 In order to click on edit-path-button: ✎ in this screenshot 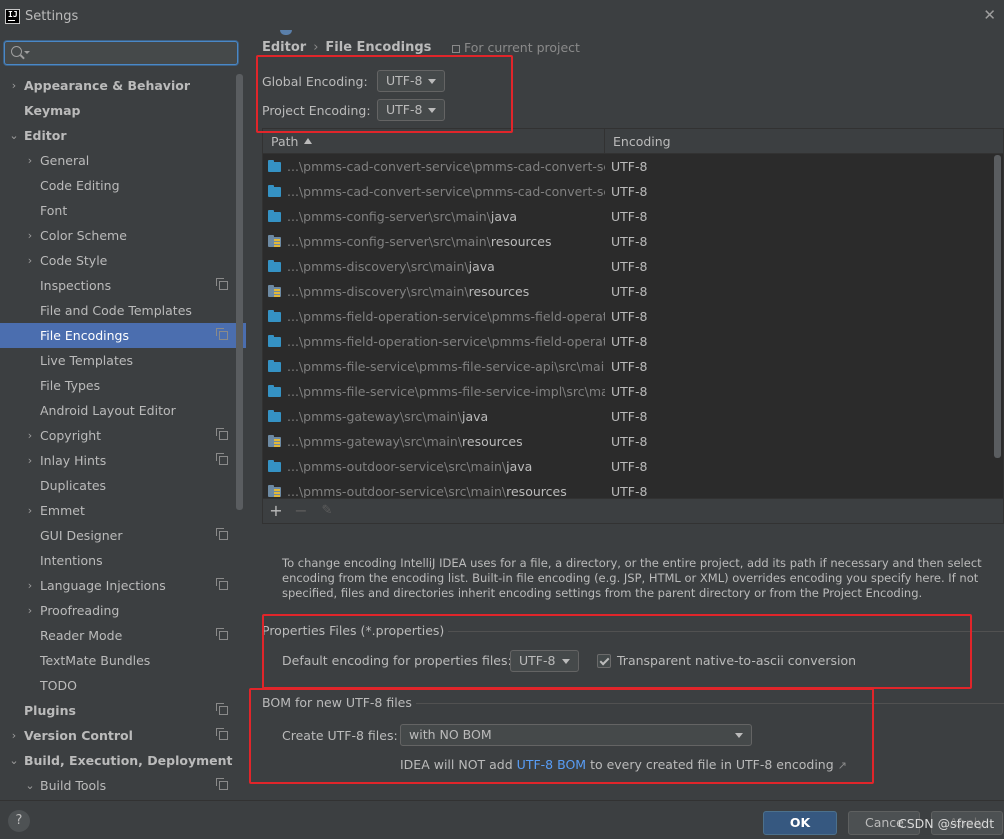, I will do `click(327, 511)`.